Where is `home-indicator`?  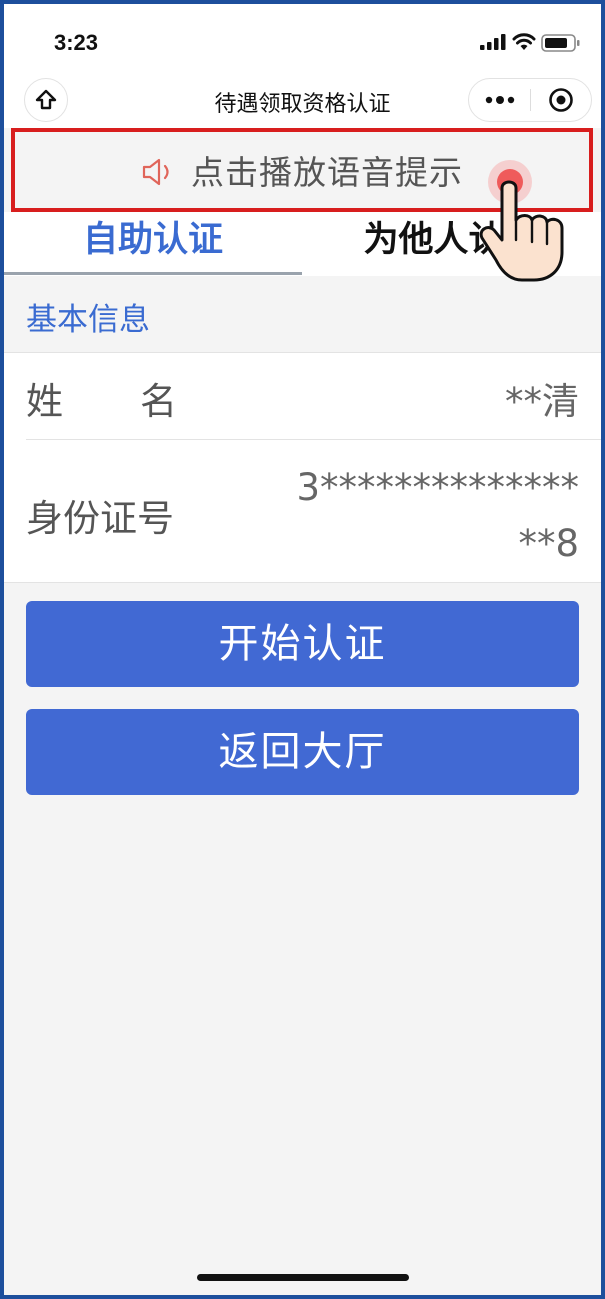
home-indicator is located at coordinates (303, 1277).